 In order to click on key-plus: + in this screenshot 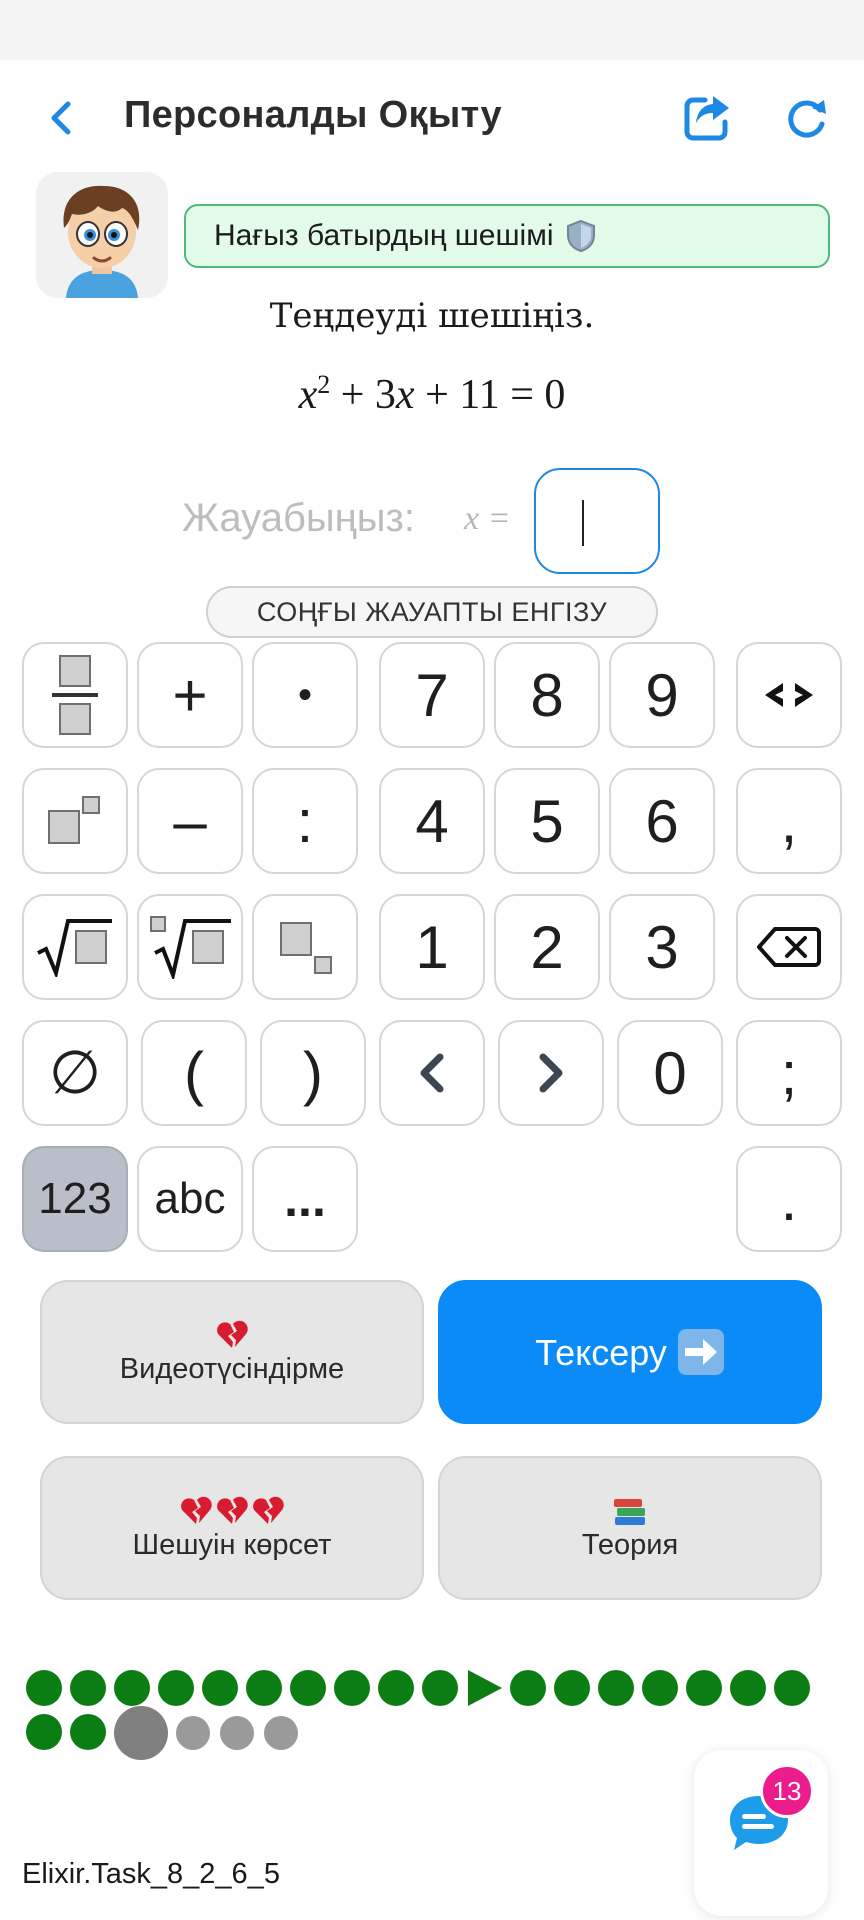, I will do `click(190, 695)`.